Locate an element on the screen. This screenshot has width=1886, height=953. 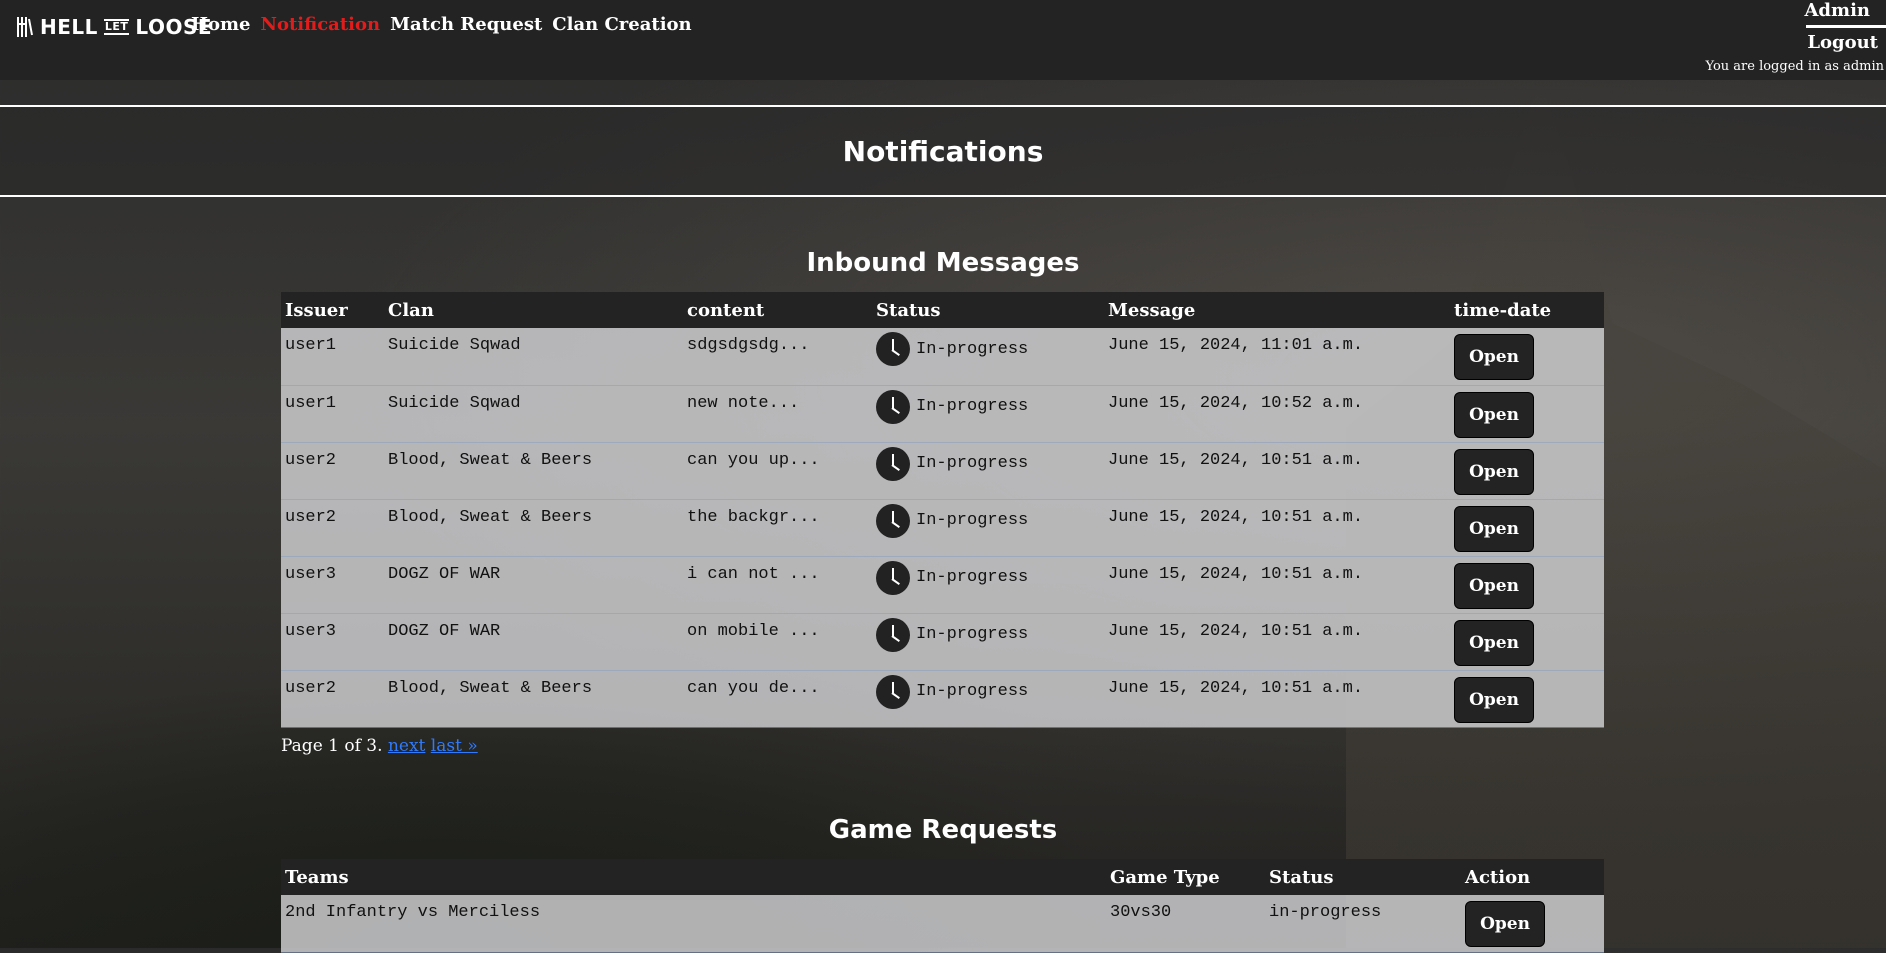
logout-link: Logout is located at coordinates (1796, 42).